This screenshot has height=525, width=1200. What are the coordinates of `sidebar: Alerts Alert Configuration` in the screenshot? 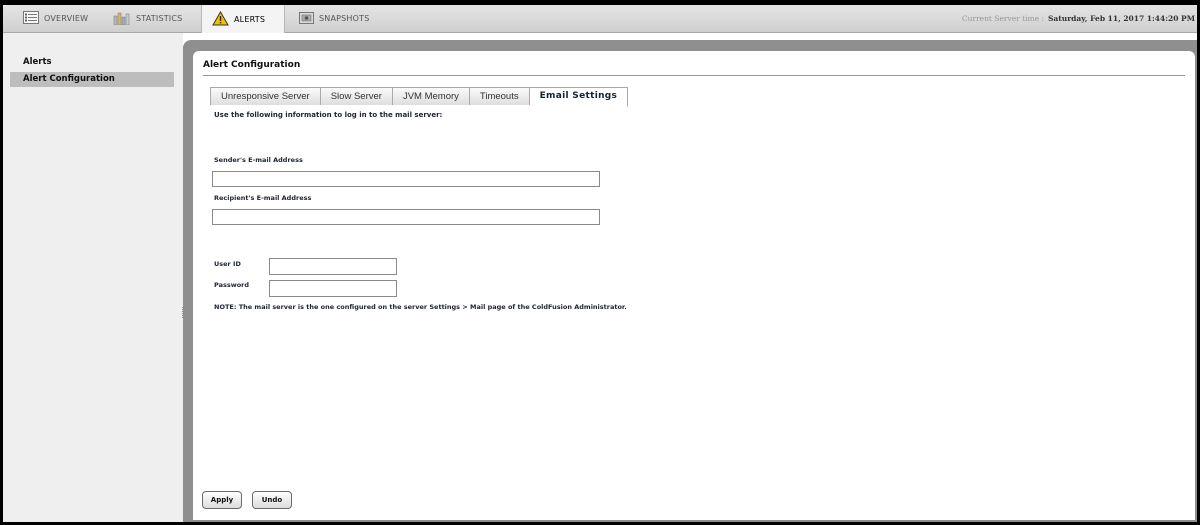 It's located at (93, 277).